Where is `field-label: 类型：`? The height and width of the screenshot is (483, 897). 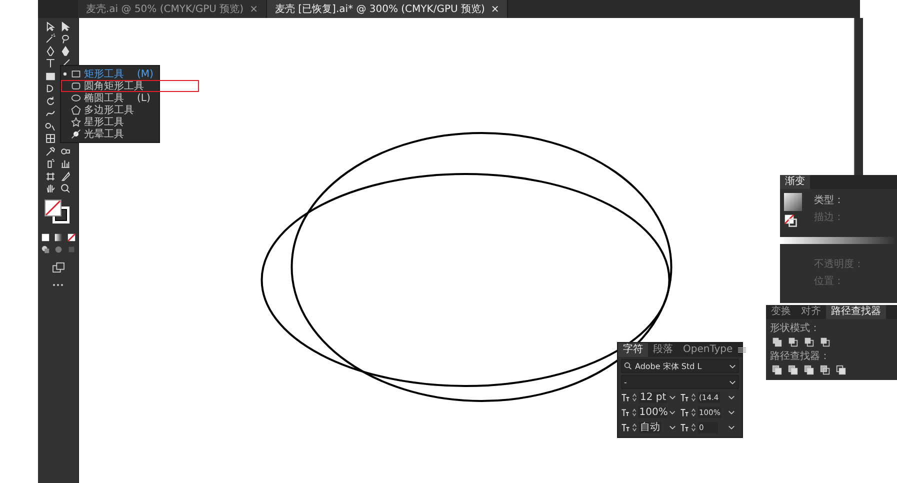 field-label: 类型： is located at coordinates (829, 200).